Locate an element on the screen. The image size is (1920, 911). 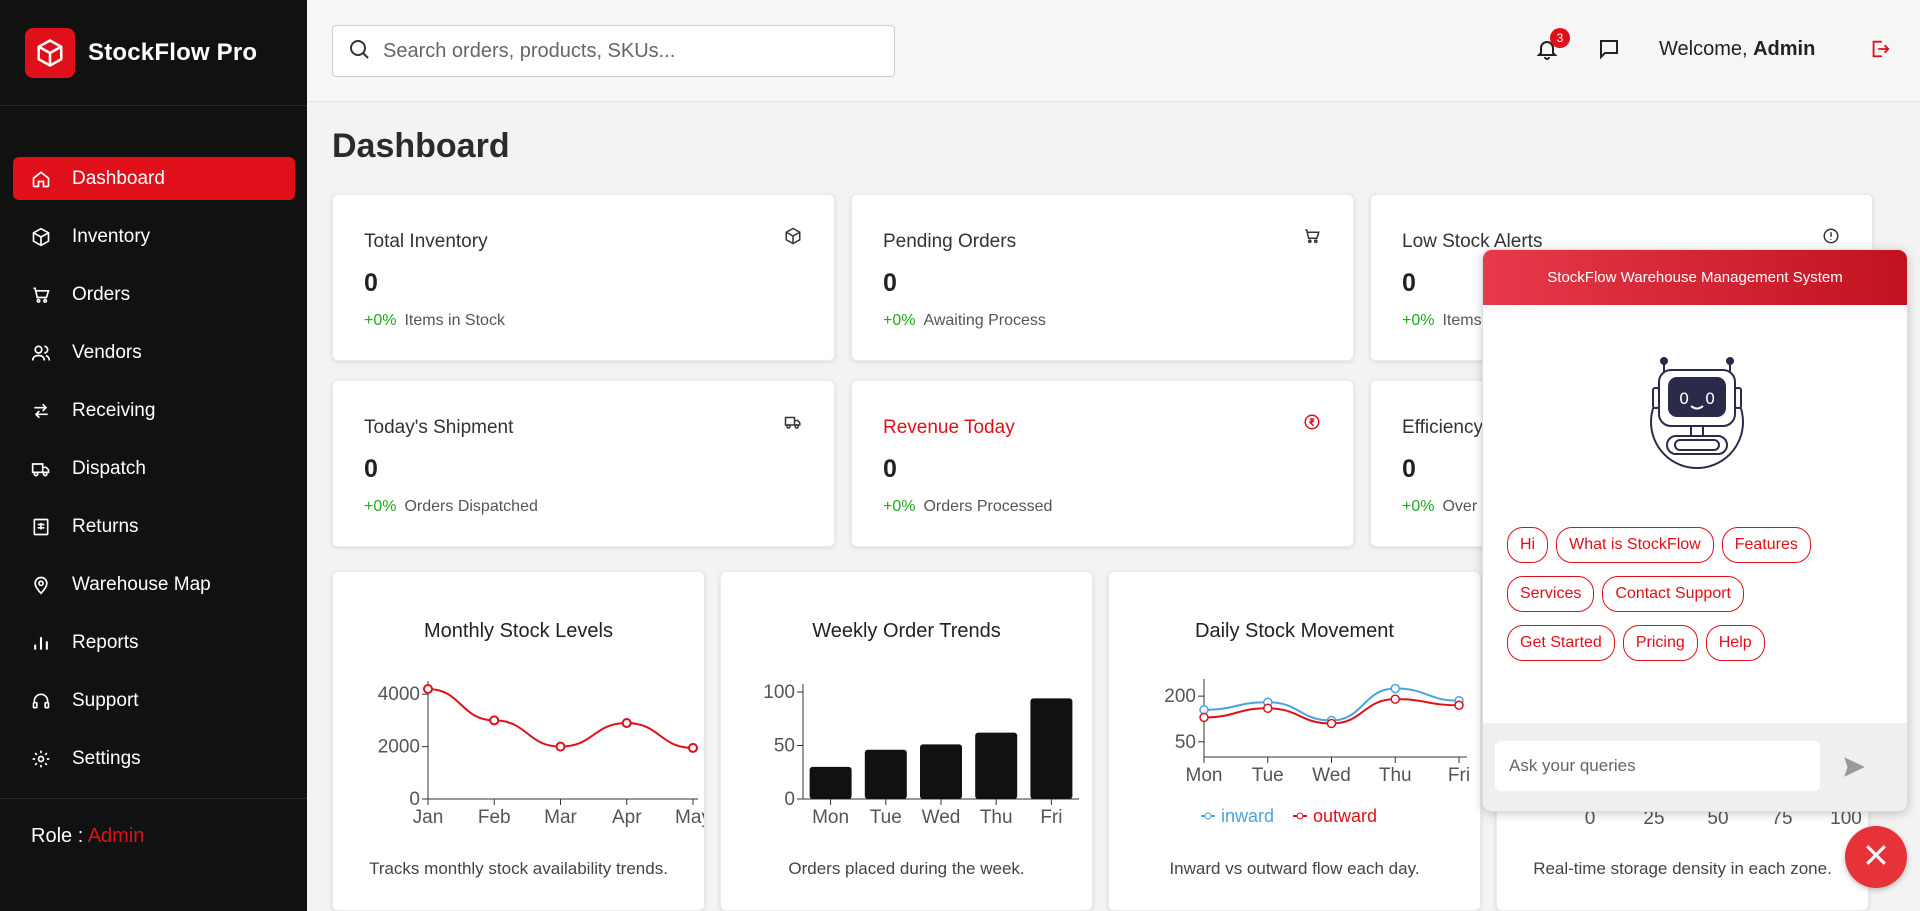
sidebar-item-label: Receiving is located at coordinates (114, 410).